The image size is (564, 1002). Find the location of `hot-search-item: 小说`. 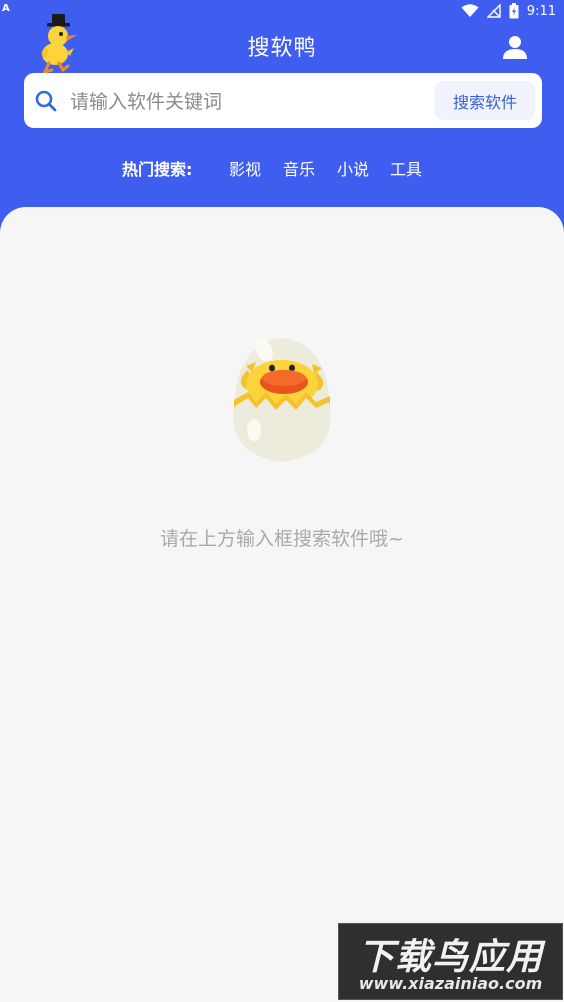

hot-search-item: 小说 is located at coordinates (353, 168).